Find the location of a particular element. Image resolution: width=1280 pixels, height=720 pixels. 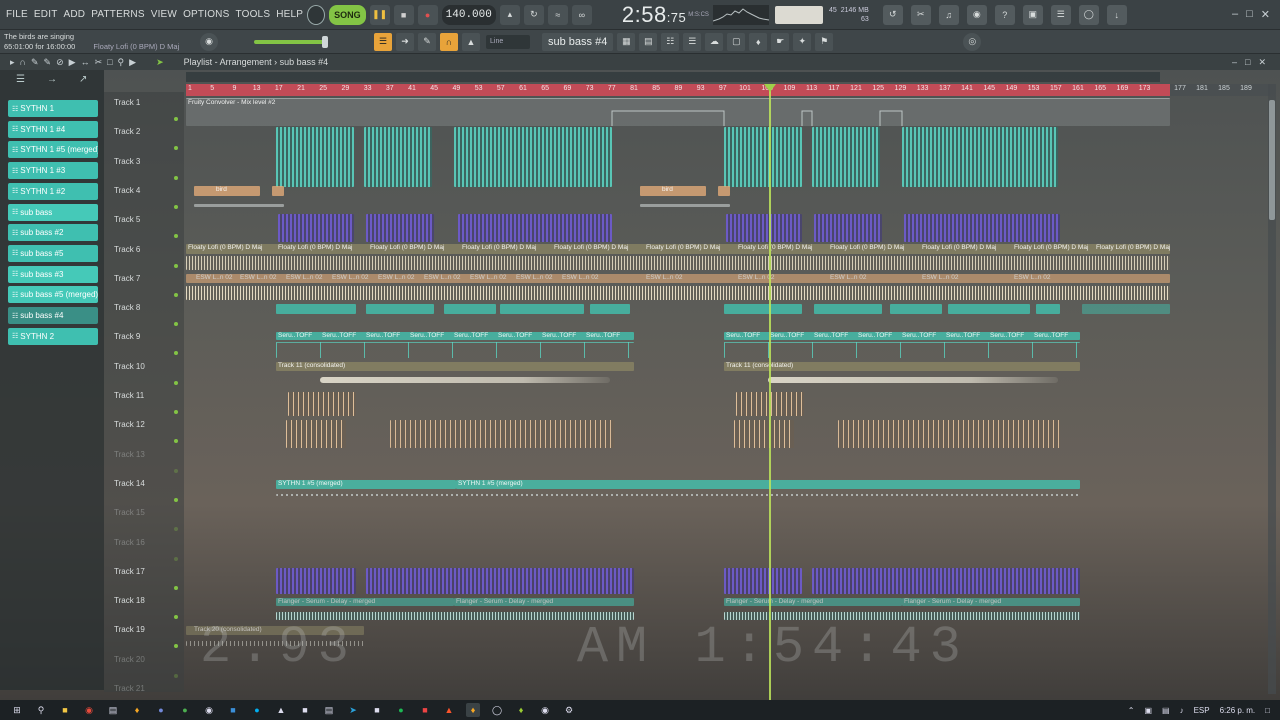

track-header: Track 7 is located at coordinates (144, 288).